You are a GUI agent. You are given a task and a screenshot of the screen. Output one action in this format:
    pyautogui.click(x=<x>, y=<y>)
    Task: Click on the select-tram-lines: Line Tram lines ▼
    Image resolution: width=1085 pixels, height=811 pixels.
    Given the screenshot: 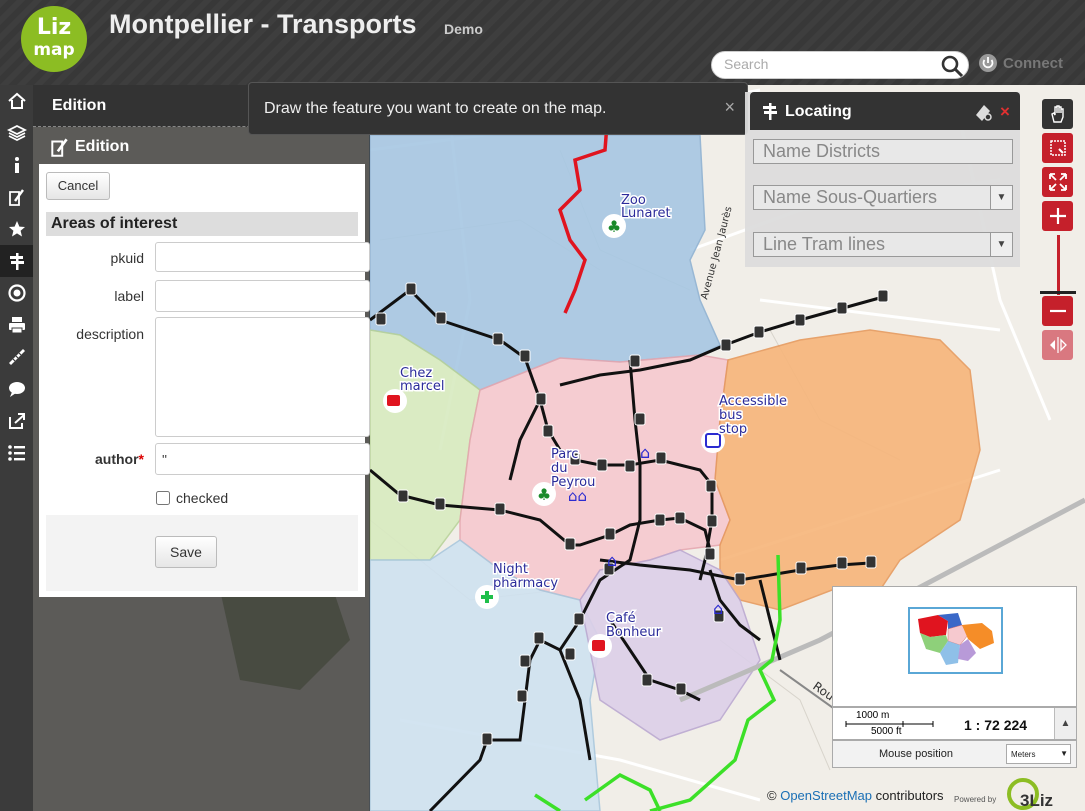 What is the action you would take?
    pyautogui.click(x=883, y=244)
    